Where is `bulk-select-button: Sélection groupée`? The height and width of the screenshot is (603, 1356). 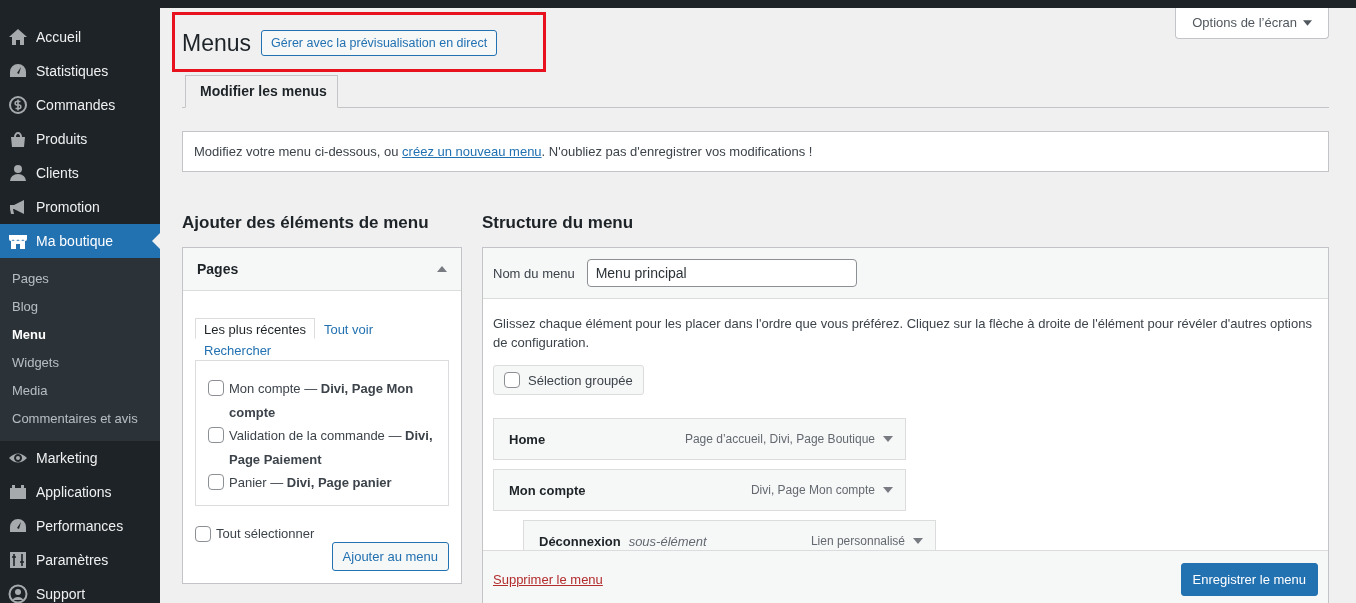 bulk-select-button: Sélection groupée is located at coordinates (568, 380).